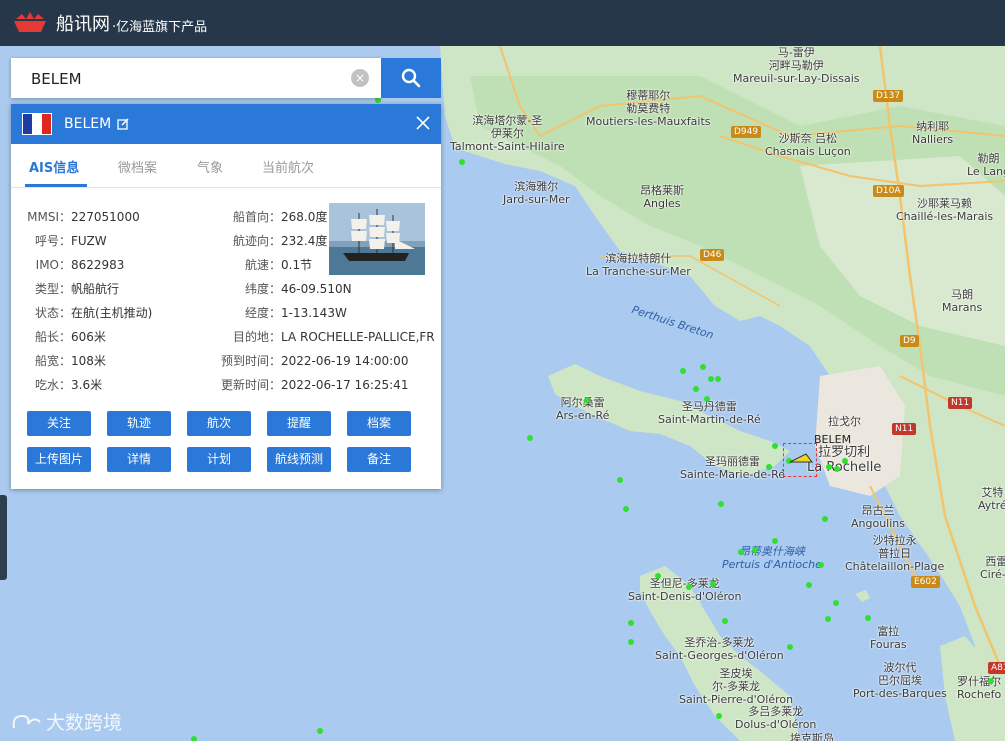  Describe the element at coordinates (139, 423) in the screenshot. I see `action-button: 轨迹` at that location.